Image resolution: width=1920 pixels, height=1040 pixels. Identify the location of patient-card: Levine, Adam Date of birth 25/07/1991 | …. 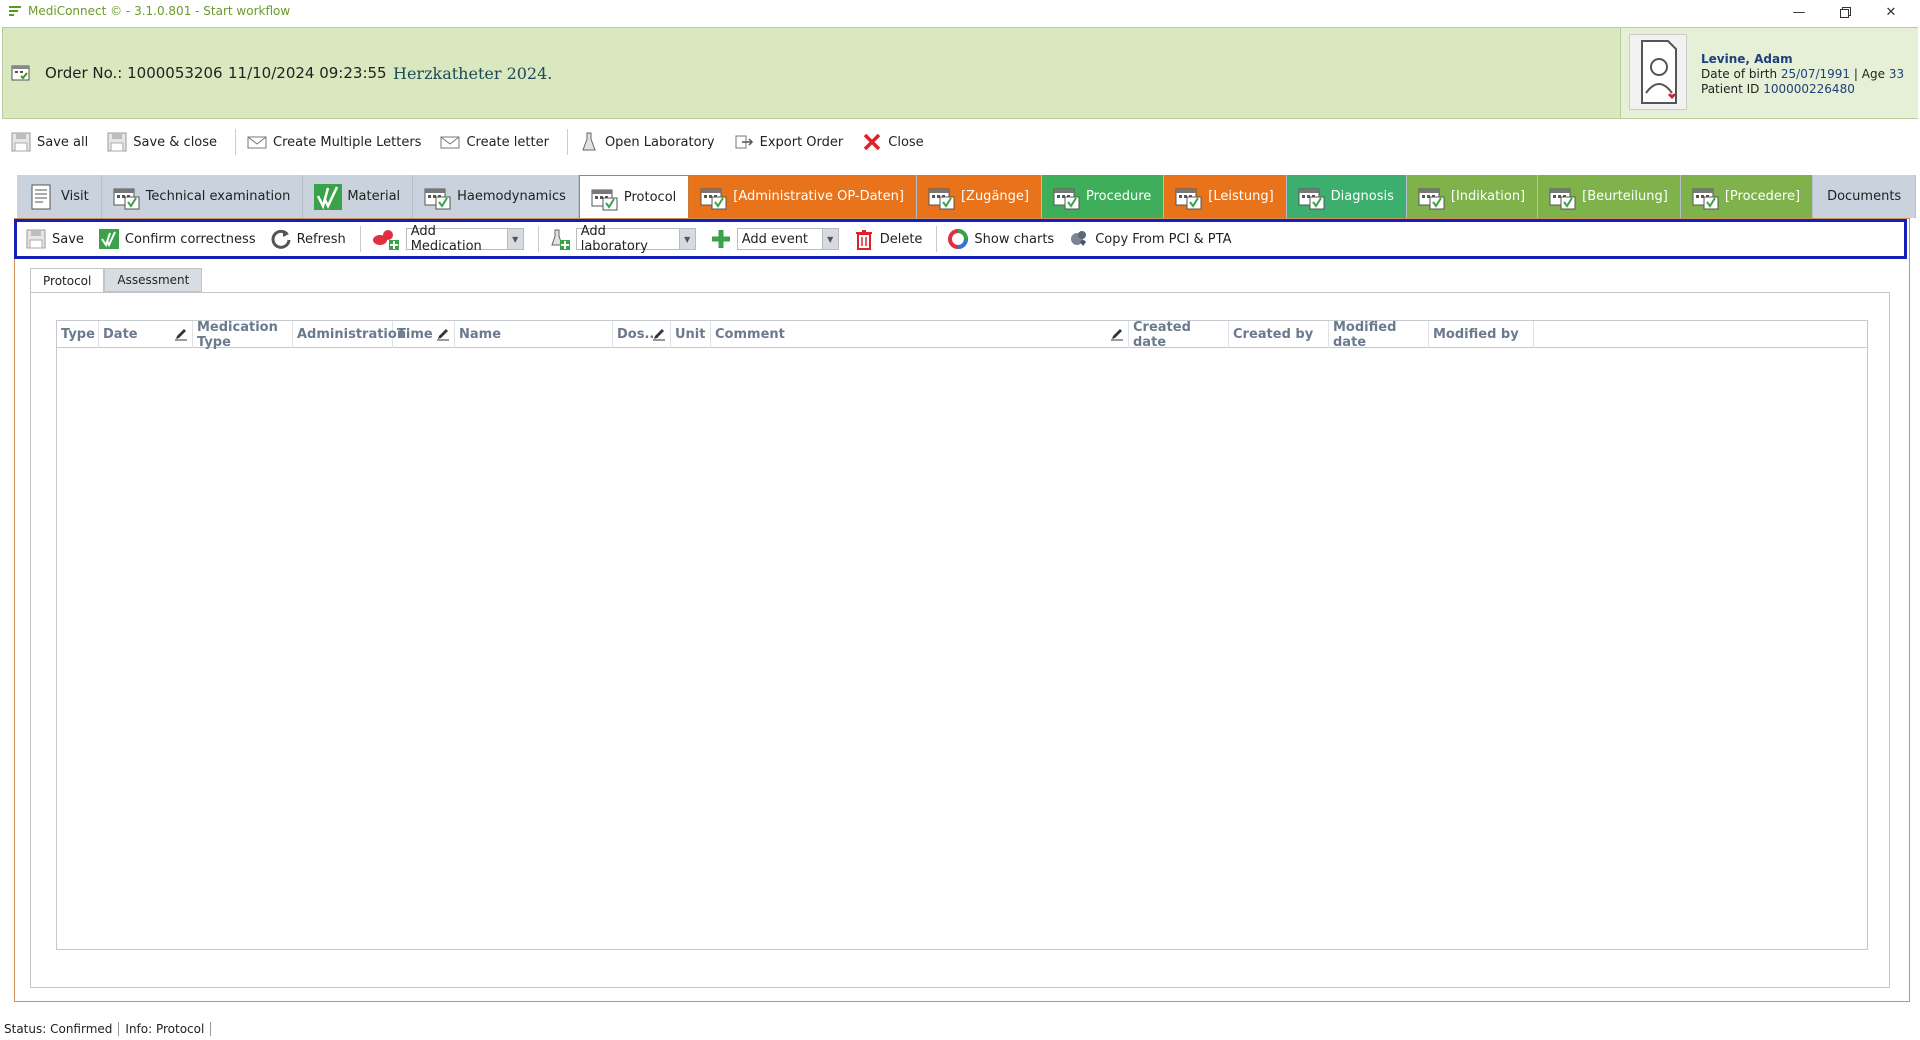
(1769, 73).